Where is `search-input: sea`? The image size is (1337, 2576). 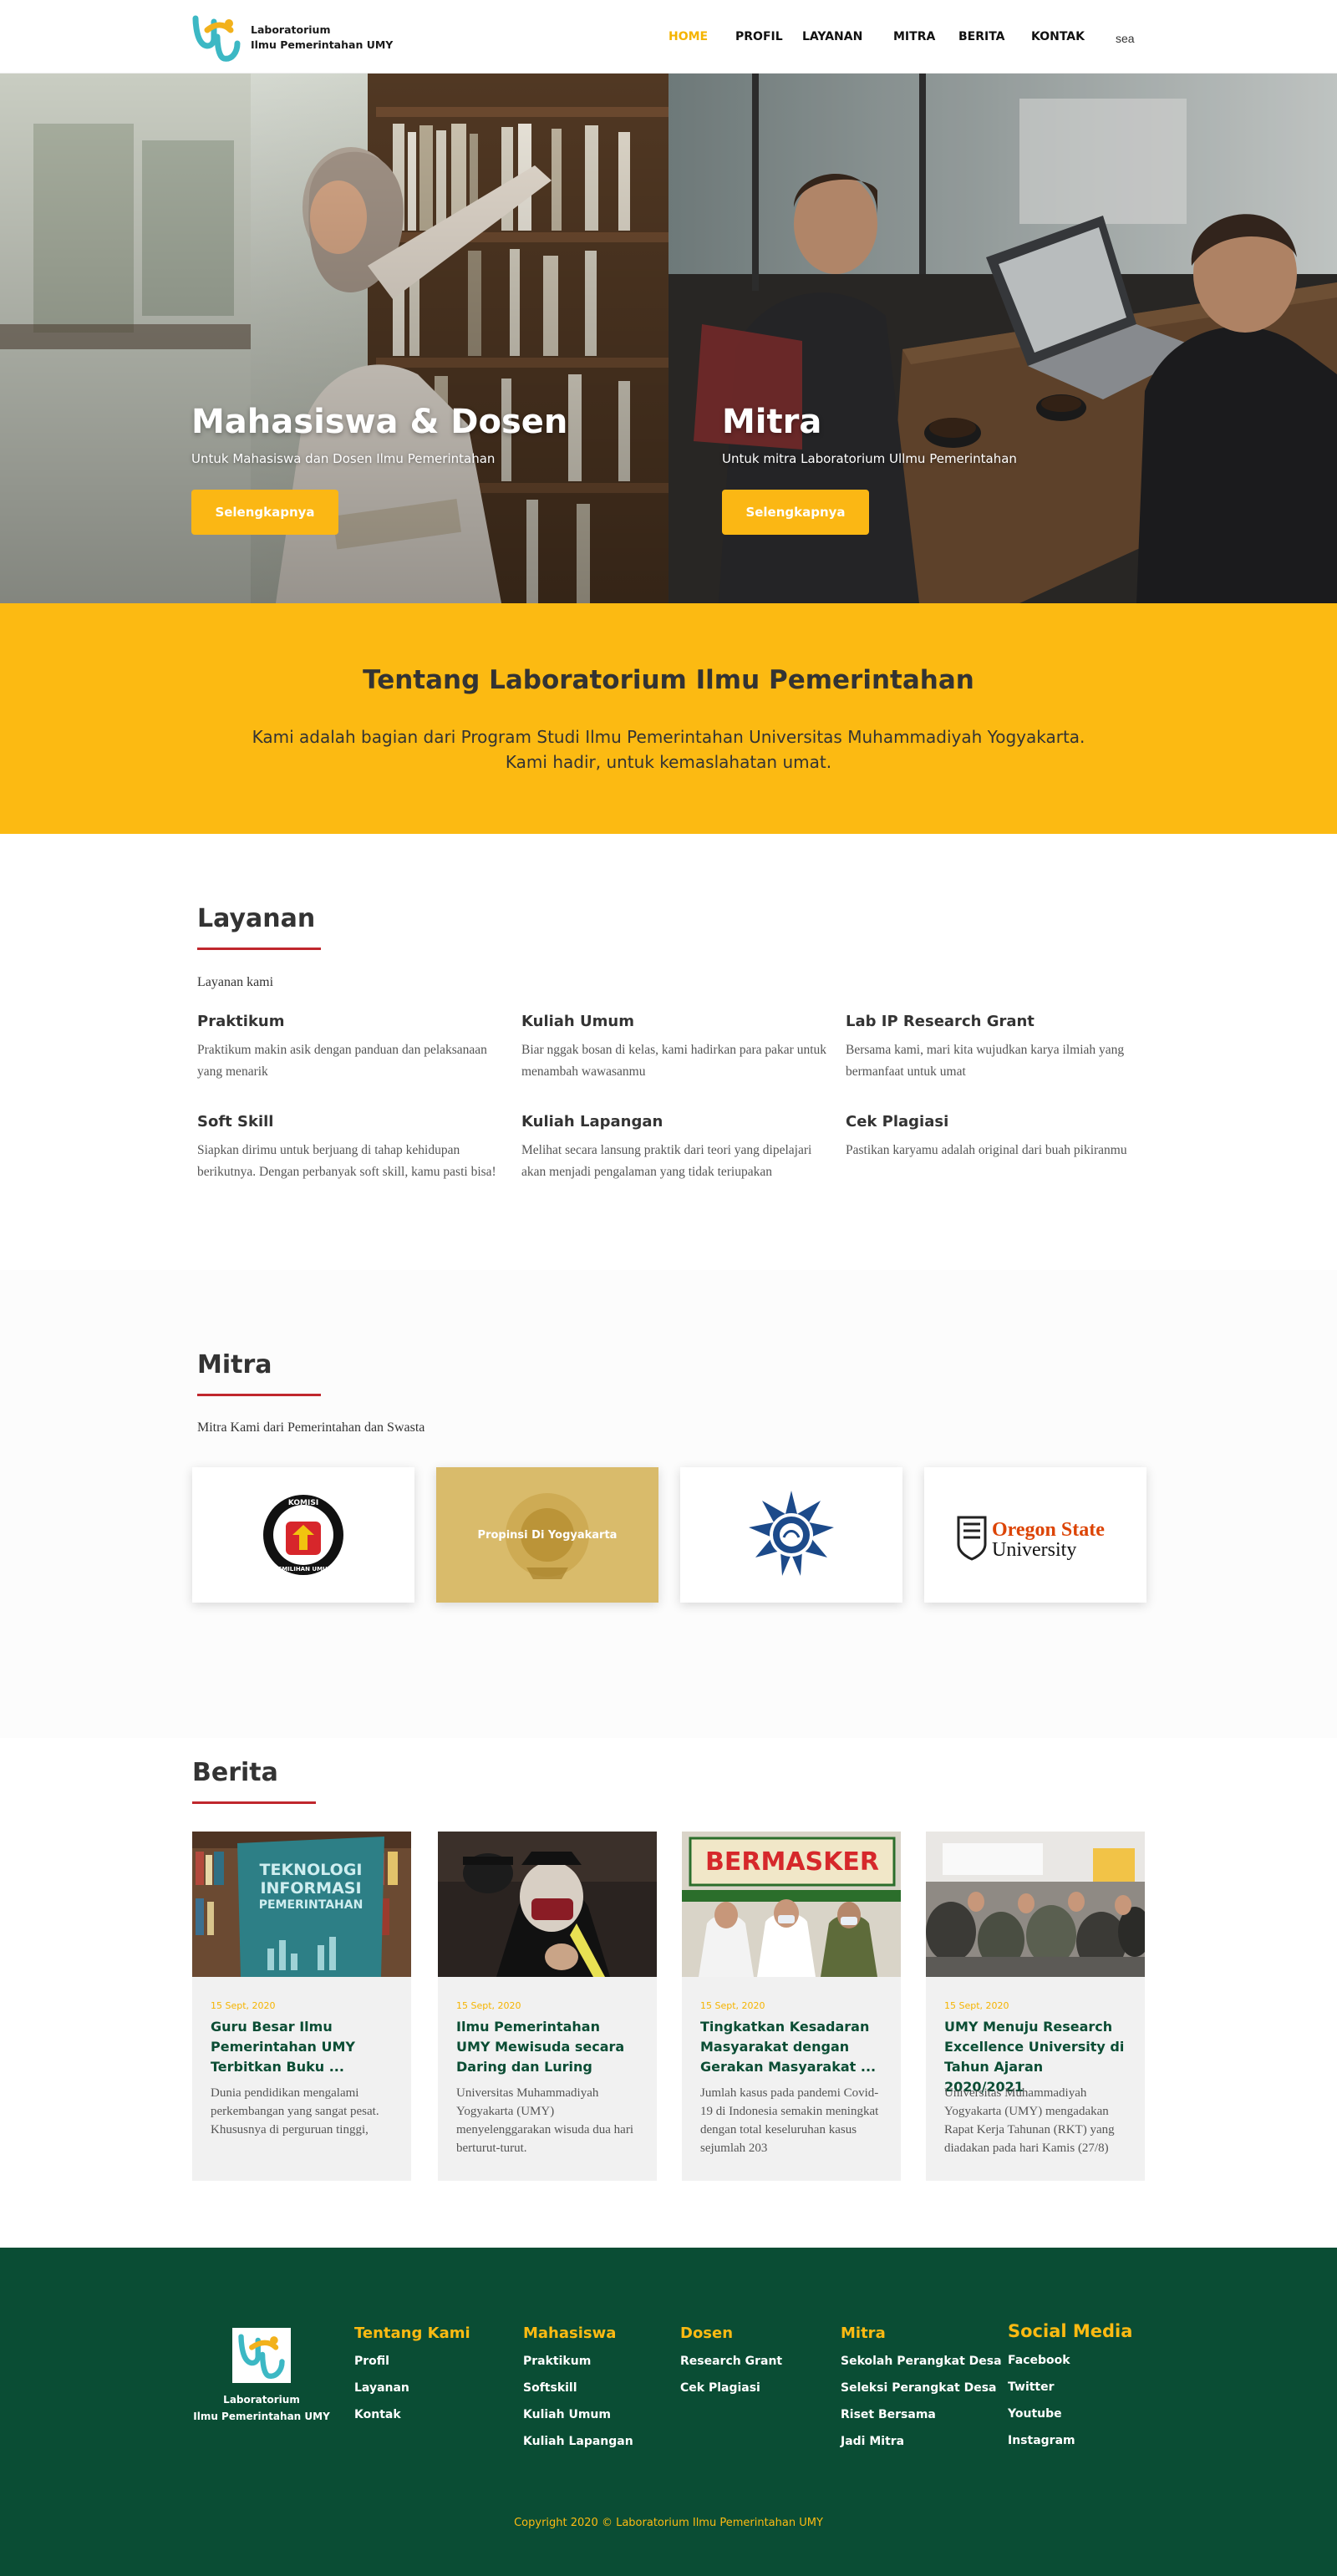 search-input: sea is located at coordinates (1125, 38).